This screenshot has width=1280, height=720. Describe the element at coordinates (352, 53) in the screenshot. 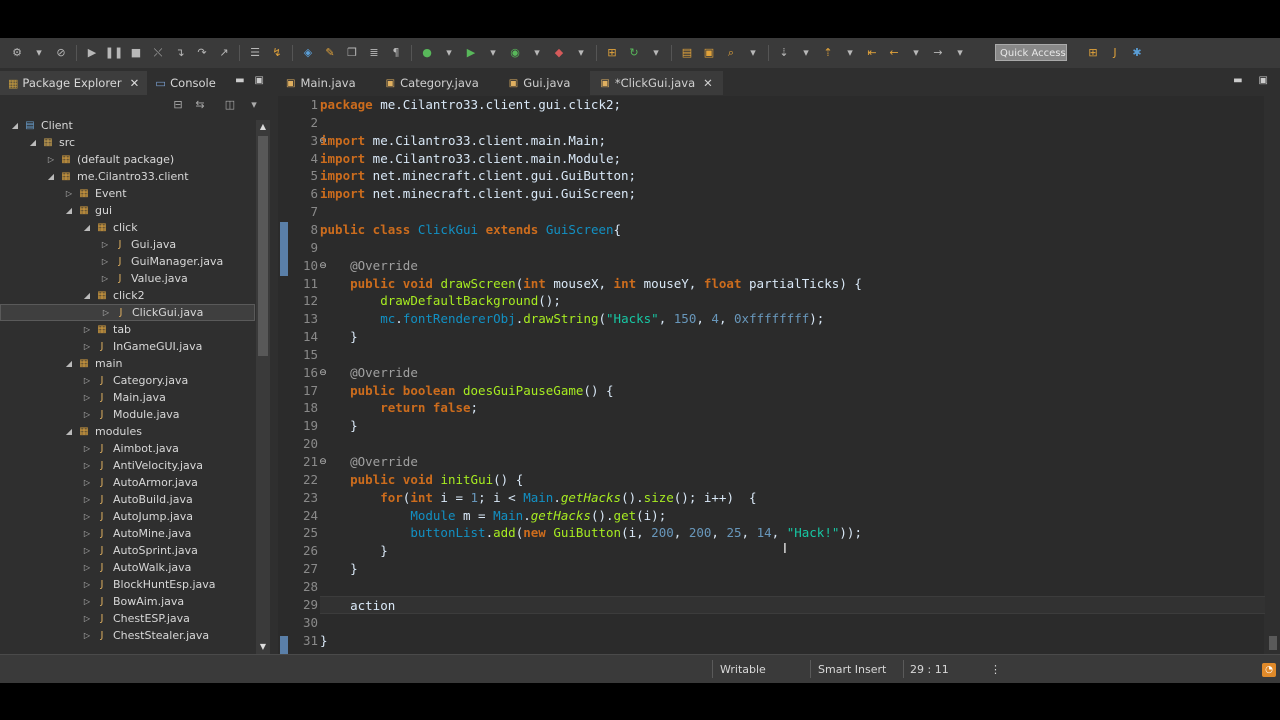

I see `copy-icon: ❐` at that location.